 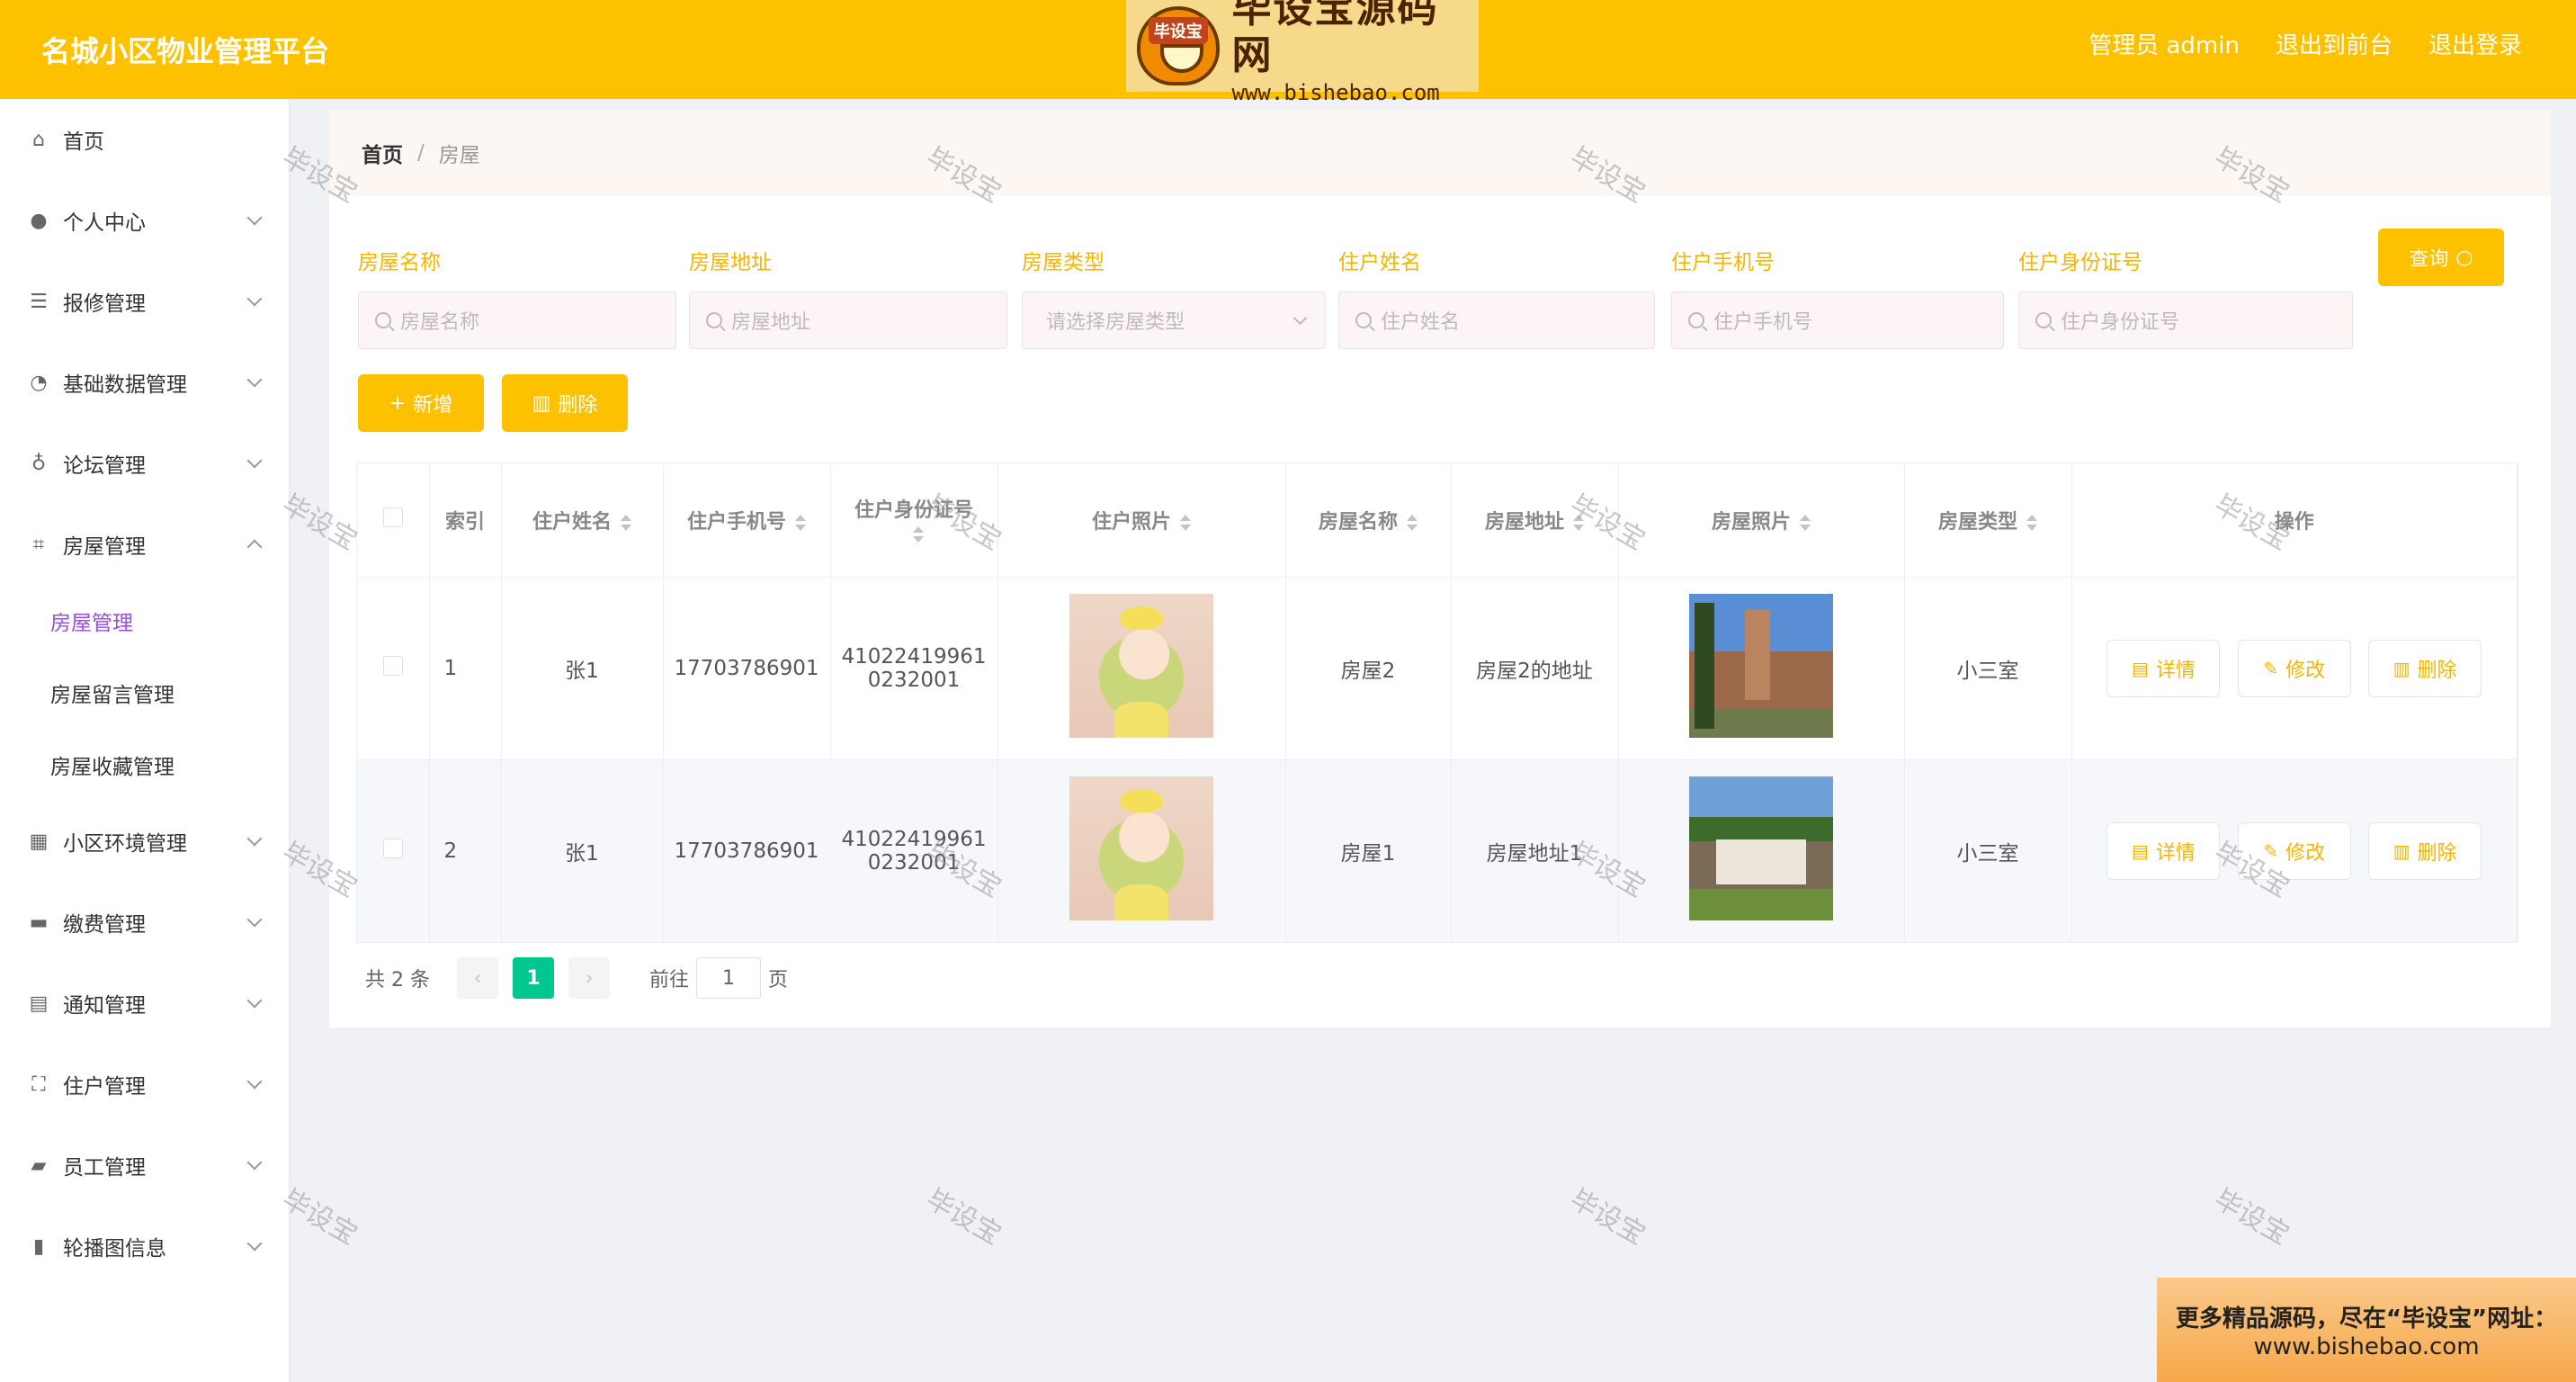 What do you see at coordinates (1761, 521) in the screenshot?
I see `header-house-photo: 房屋照片` at bounding box center [1761, 521].